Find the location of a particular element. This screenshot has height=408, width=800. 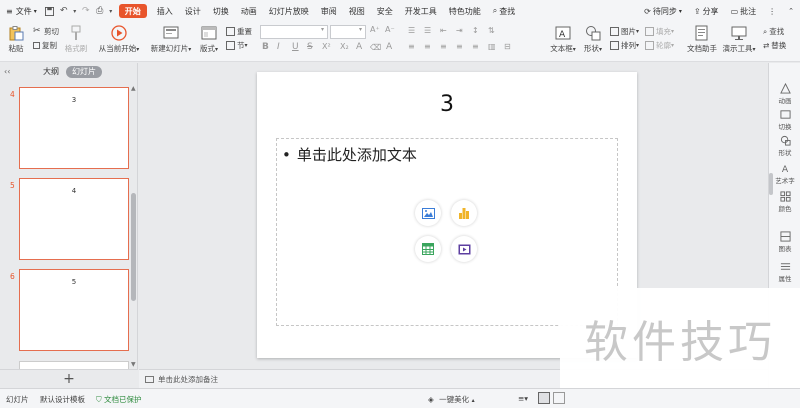

add-slide-button: + is located at coordinates (69, 378).